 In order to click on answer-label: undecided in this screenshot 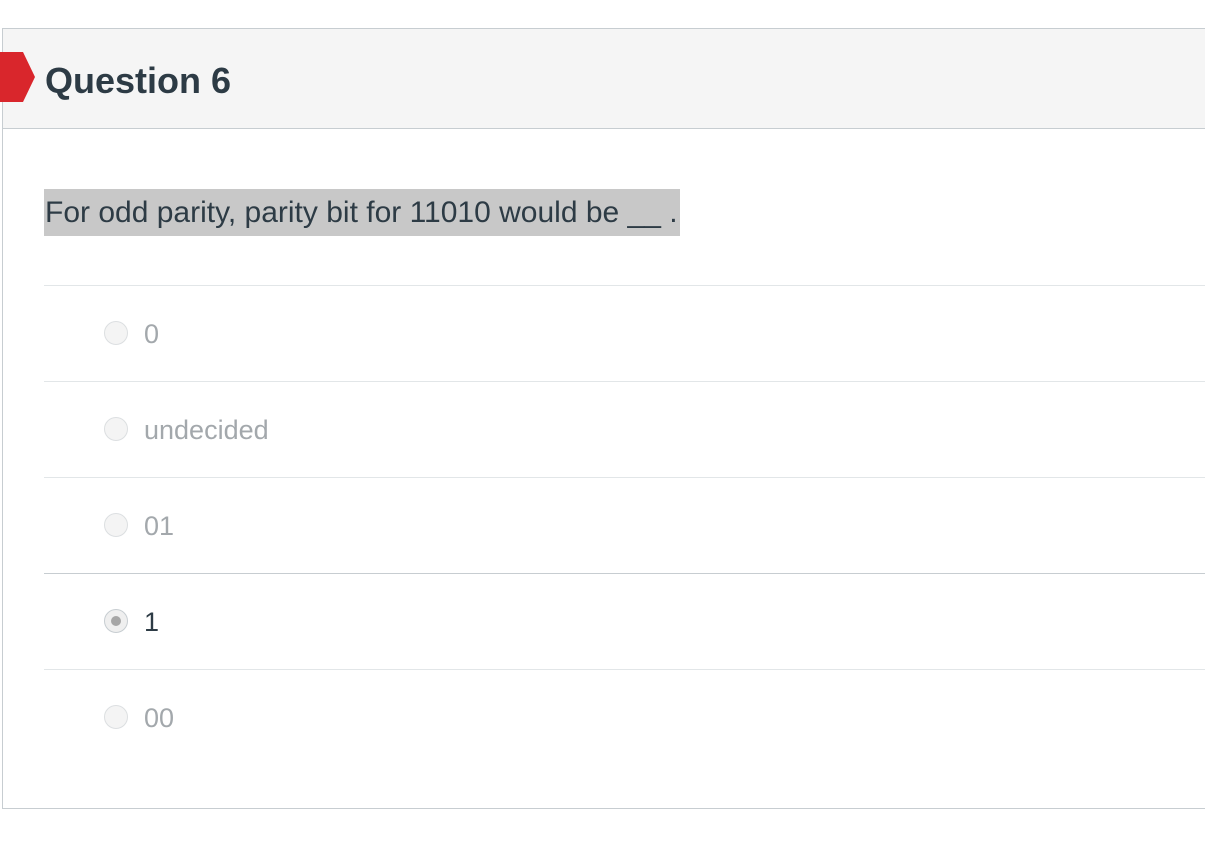, I will do `click(206, 430)`.